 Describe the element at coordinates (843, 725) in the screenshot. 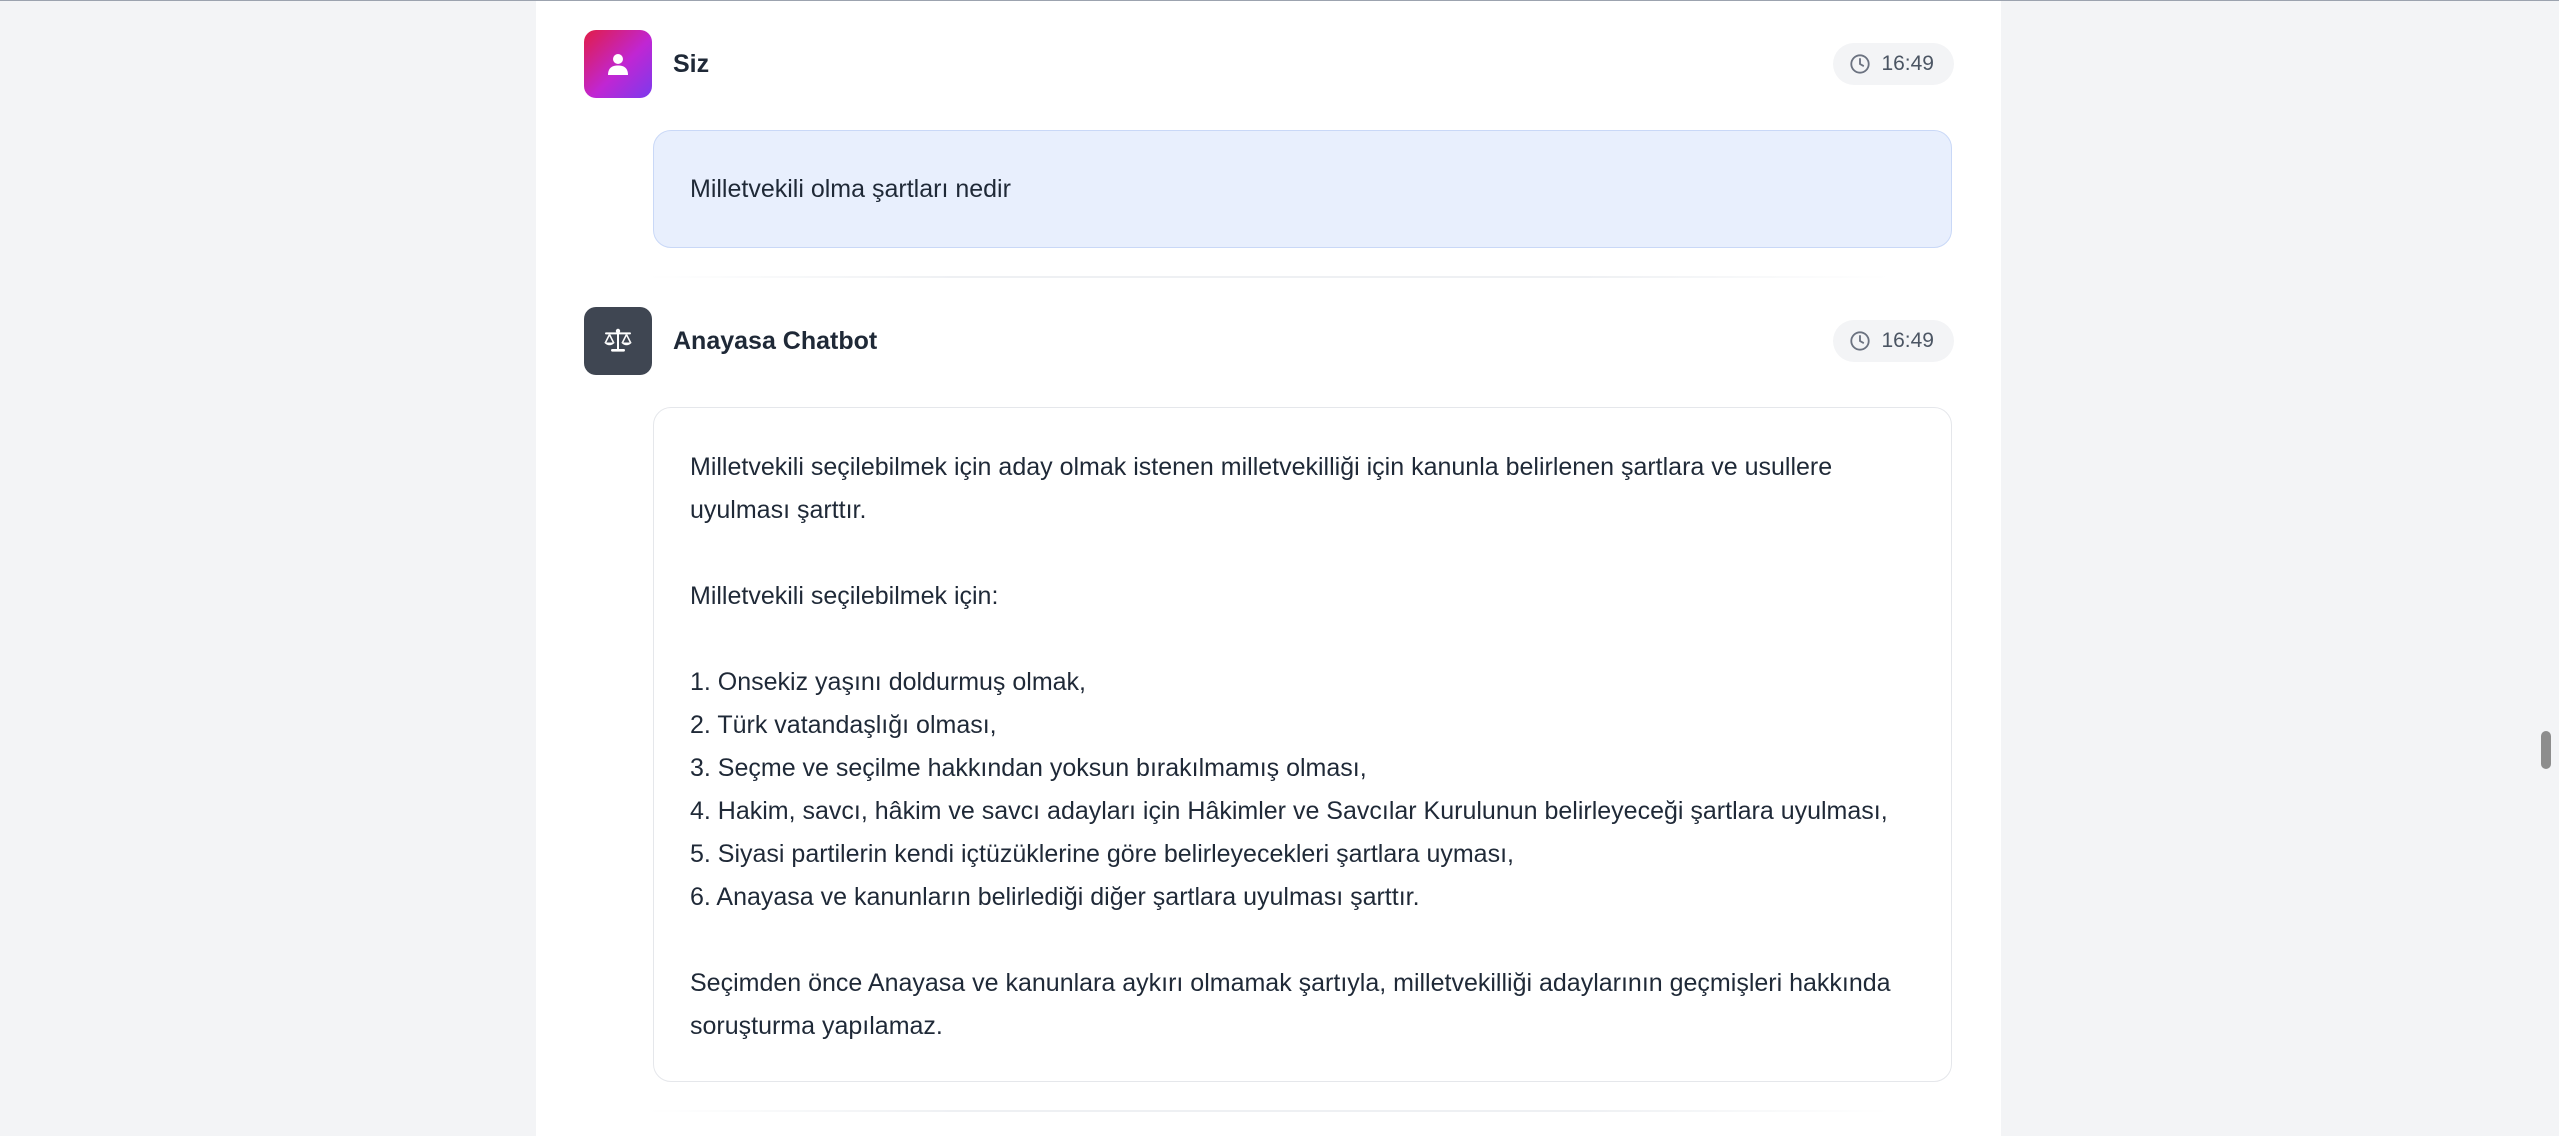

I see `list-item: 2. Türk vatandaşlığı olması,` at that location.